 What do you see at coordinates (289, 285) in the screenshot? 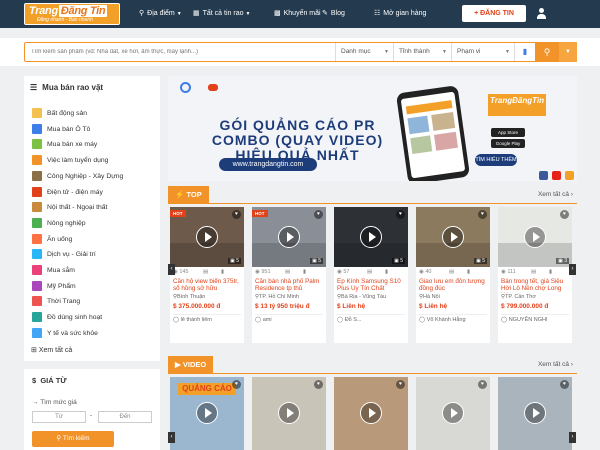
I see `listing-title: Căn bán nhà phố Palm Residence tp thủ` at bounding box center [289, 285].